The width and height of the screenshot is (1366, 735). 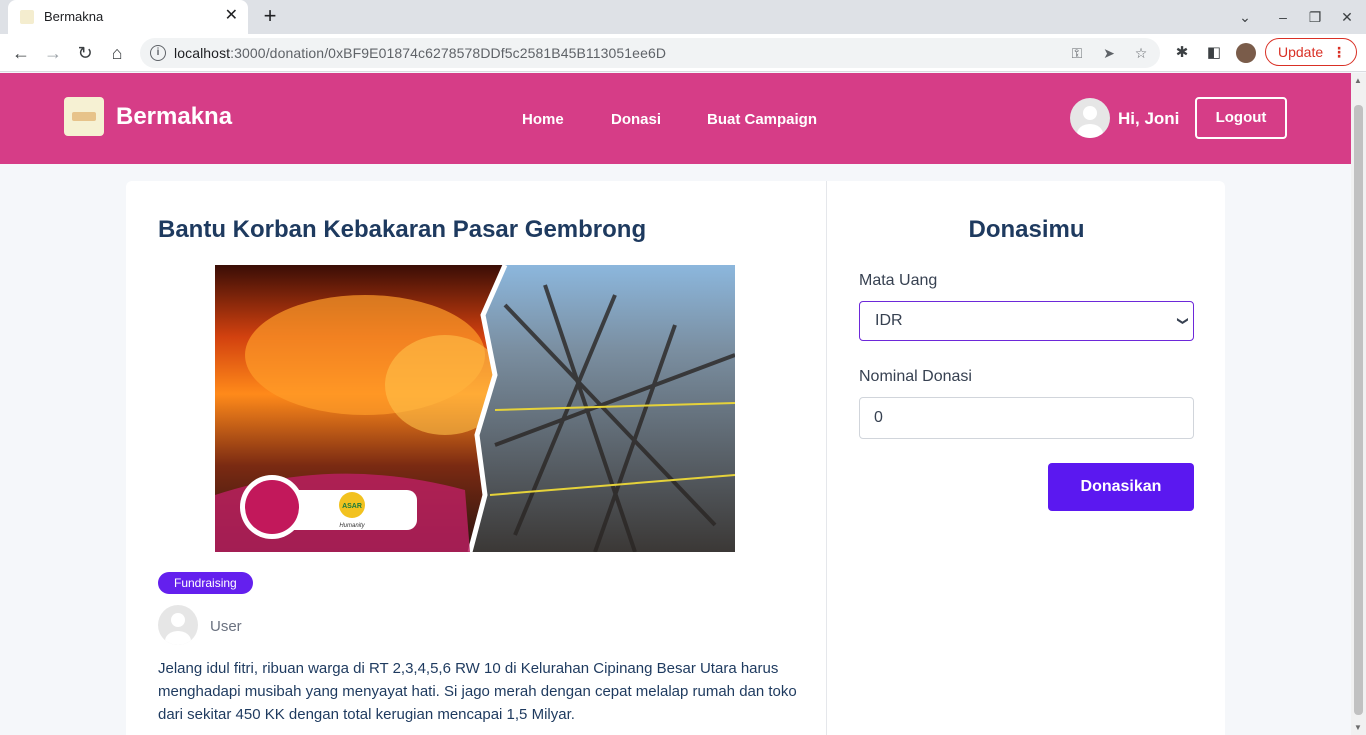 I want to click on amount-label: Nominal Donasi, so click(x=915, y=376).